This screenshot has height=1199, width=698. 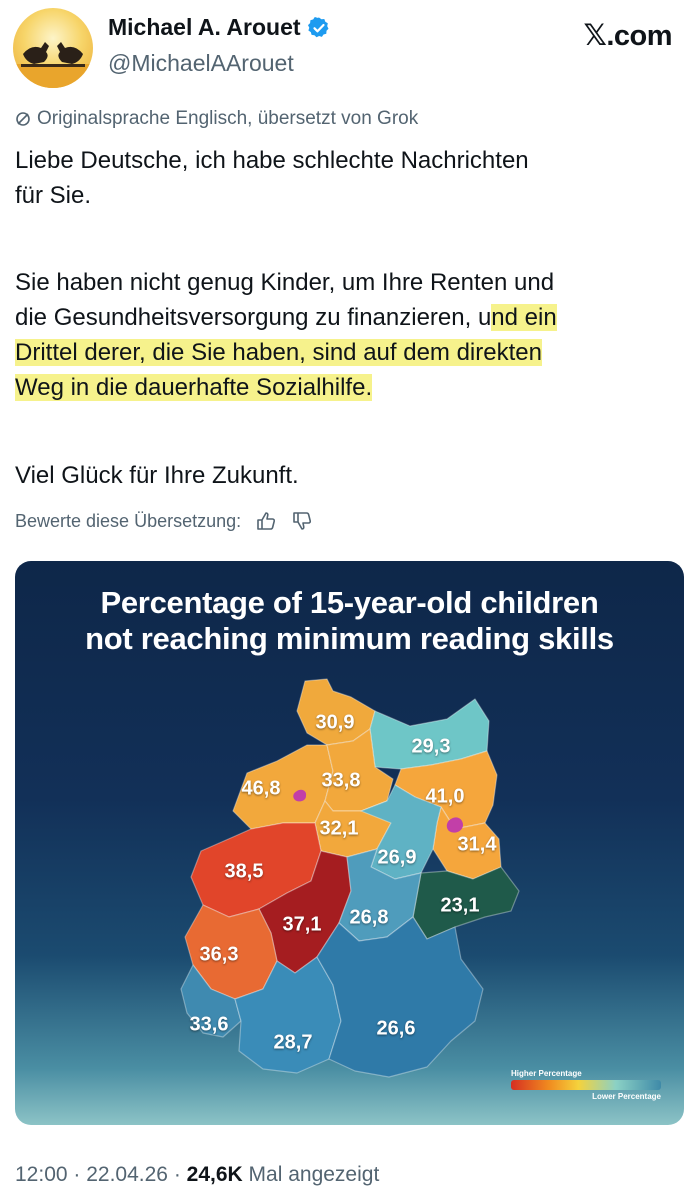 What do you see at coordinates (261, 788) in the screenshot?
I see `state-value-label: 46,8` at bounding box center [261, 788].